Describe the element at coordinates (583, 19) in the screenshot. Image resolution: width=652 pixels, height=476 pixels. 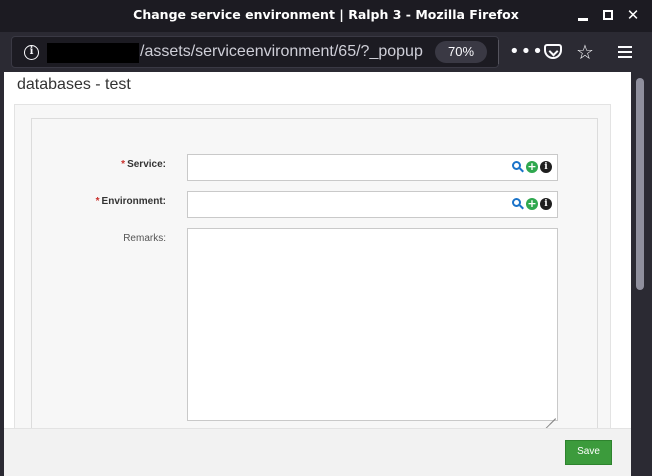
I see `minimize-icon` at that location.